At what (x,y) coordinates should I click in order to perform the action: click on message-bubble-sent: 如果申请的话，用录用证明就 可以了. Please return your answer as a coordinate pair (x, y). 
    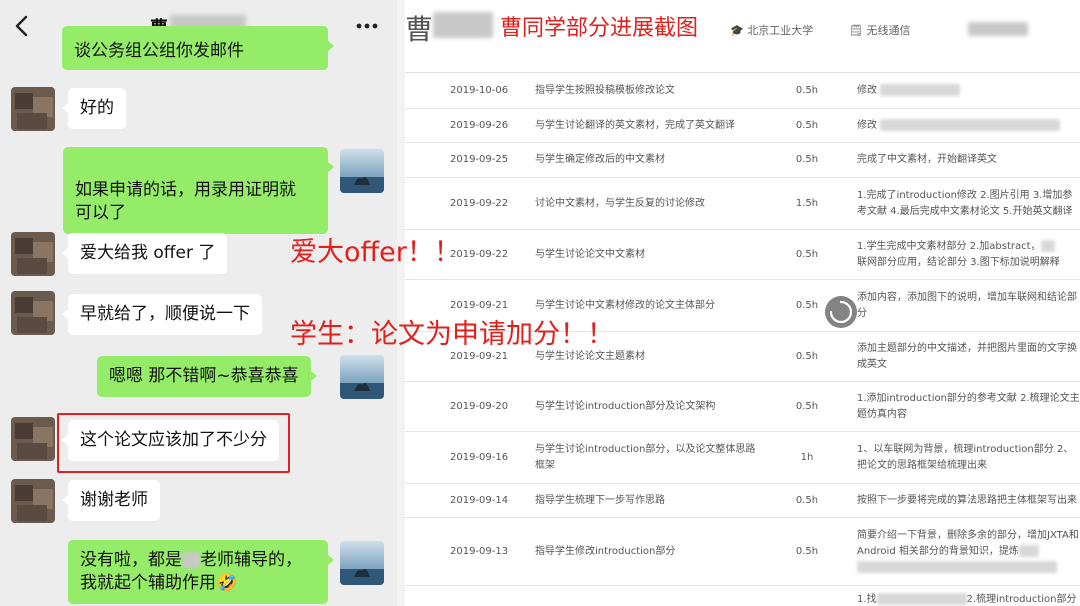
    Looking at the image, I should click on (198, 190).